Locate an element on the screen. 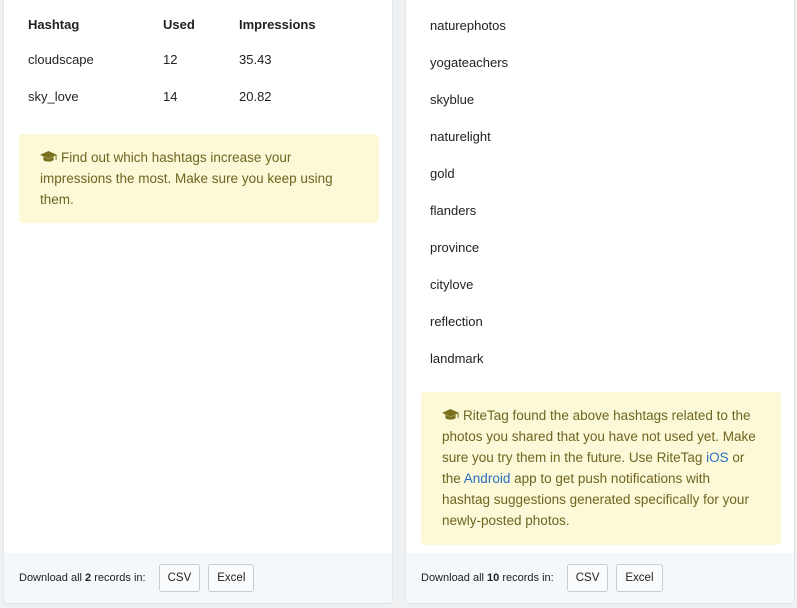 This screenshot has width=797, height=608. list-item: landmark is located at coordinates (457, 358).